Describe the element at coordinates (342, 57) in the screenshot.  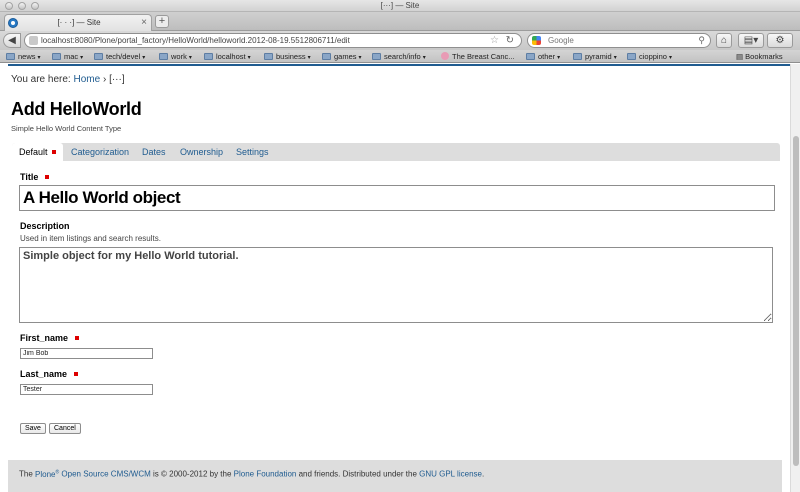
I see `bookmark-games: games ▾` at that location.